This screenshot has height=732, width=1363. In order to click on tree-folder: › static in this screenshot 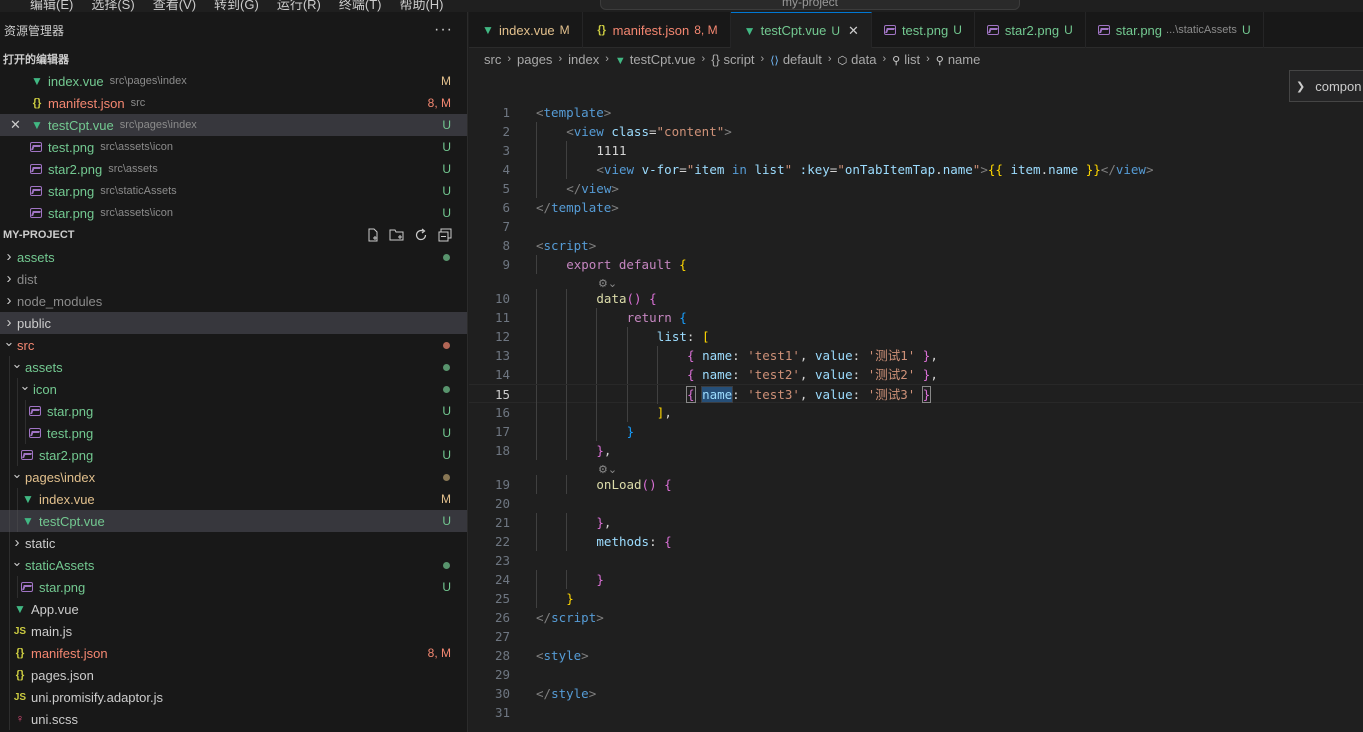, I will do `click(233, 543)`.